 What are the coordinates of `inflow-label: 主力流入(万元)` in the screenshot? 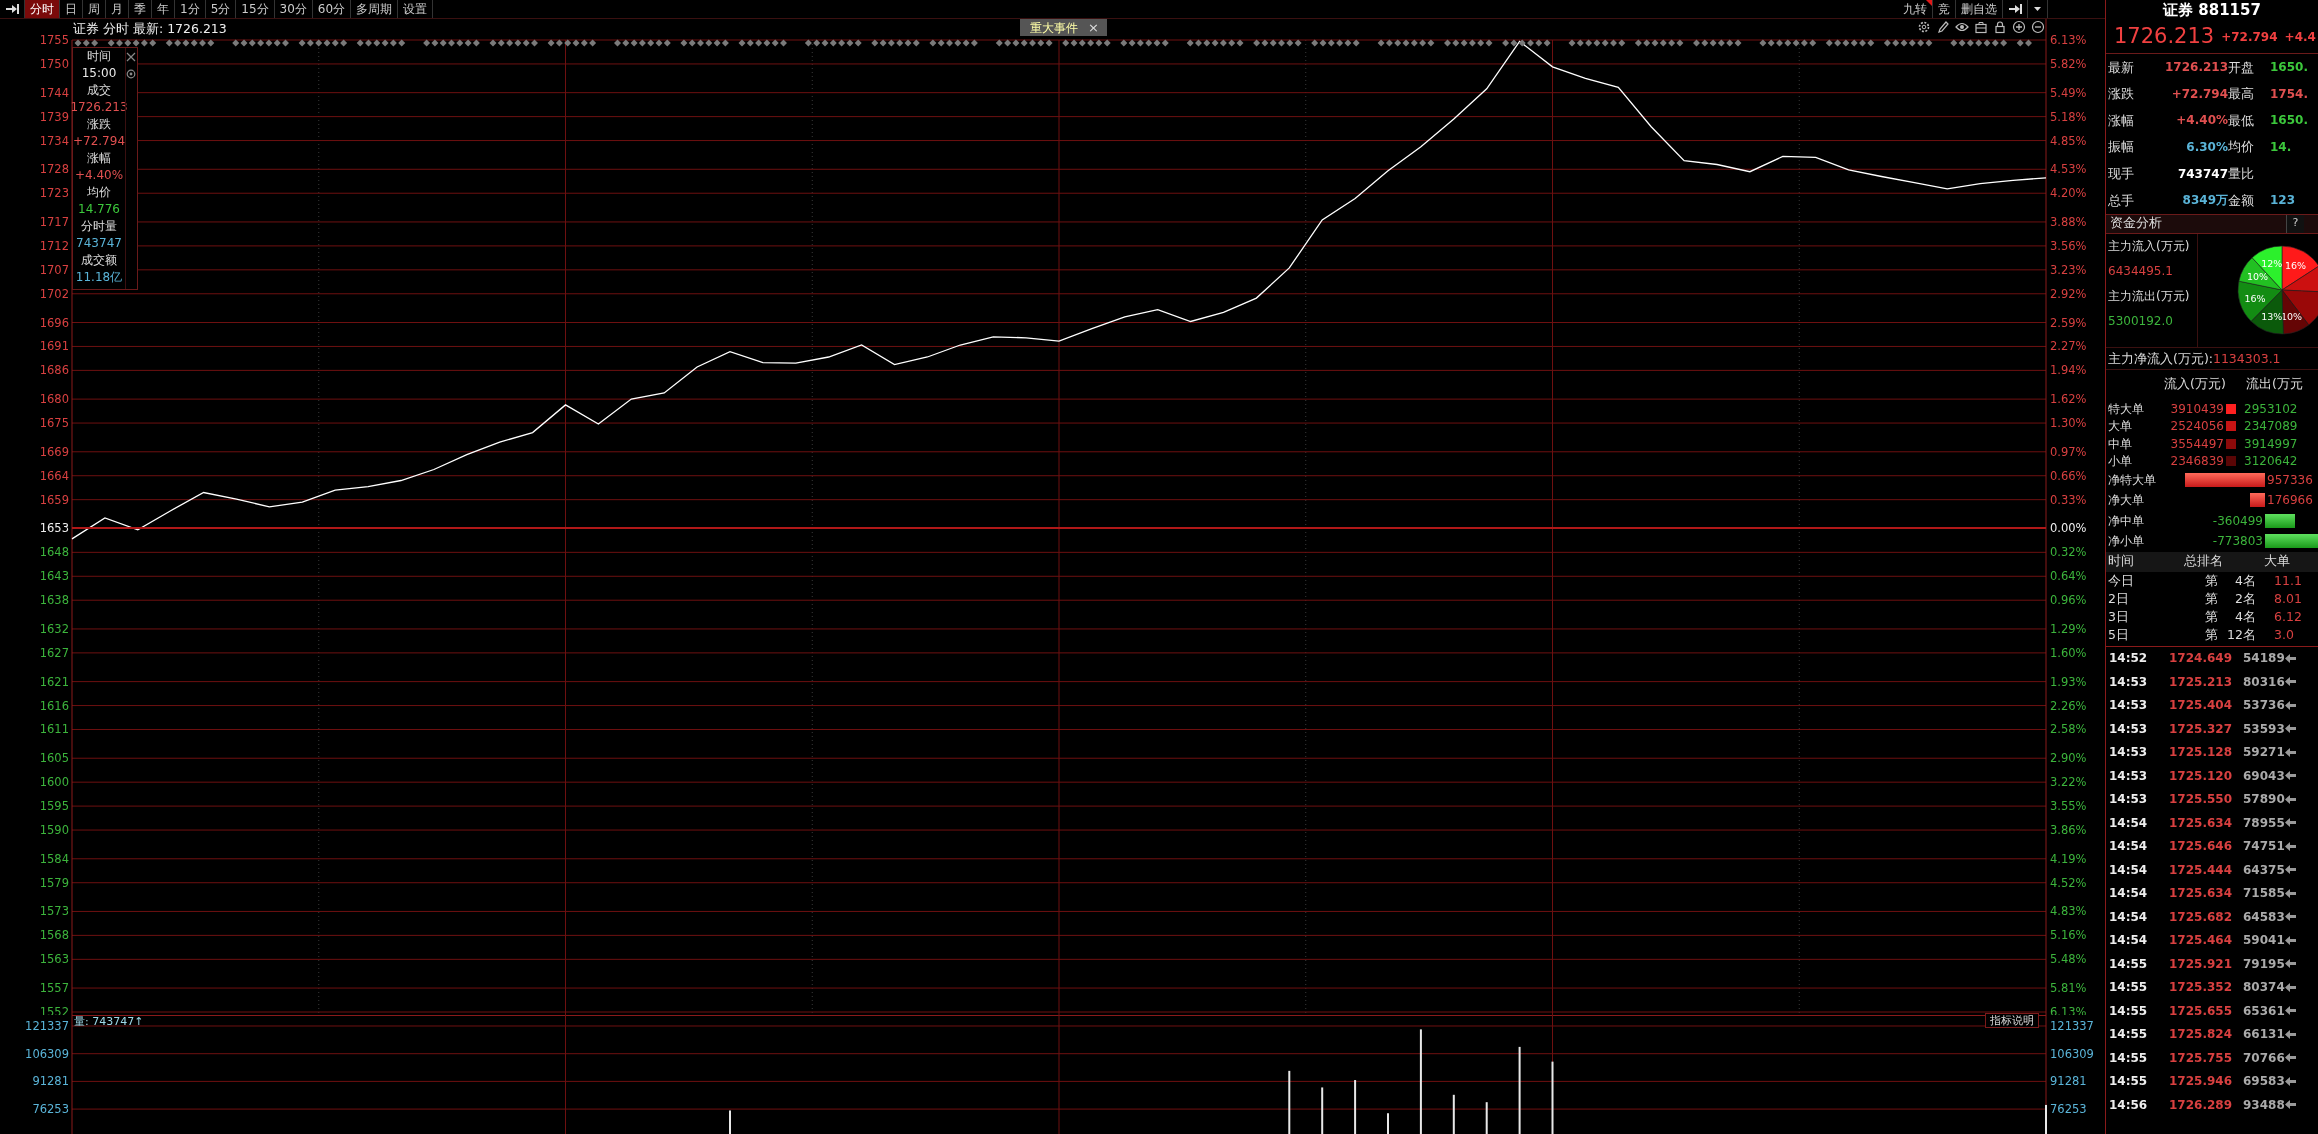 It's located at (2149, 246).